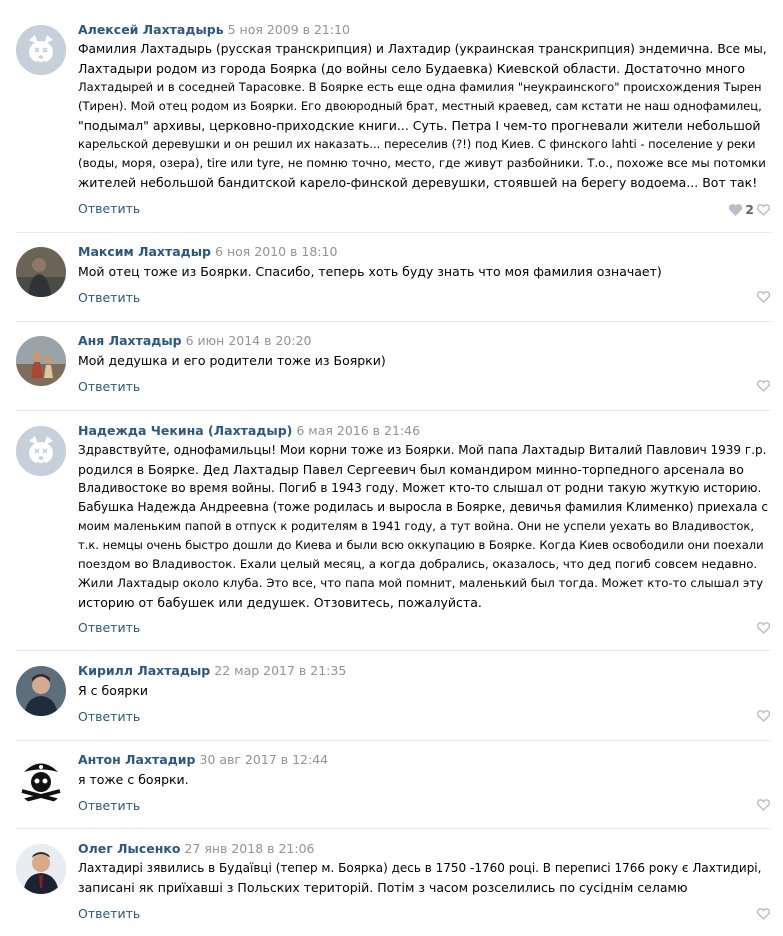 This screenshot has width=783, height=936. I want to click on pirate-skull-avatar, so click(41, 780).